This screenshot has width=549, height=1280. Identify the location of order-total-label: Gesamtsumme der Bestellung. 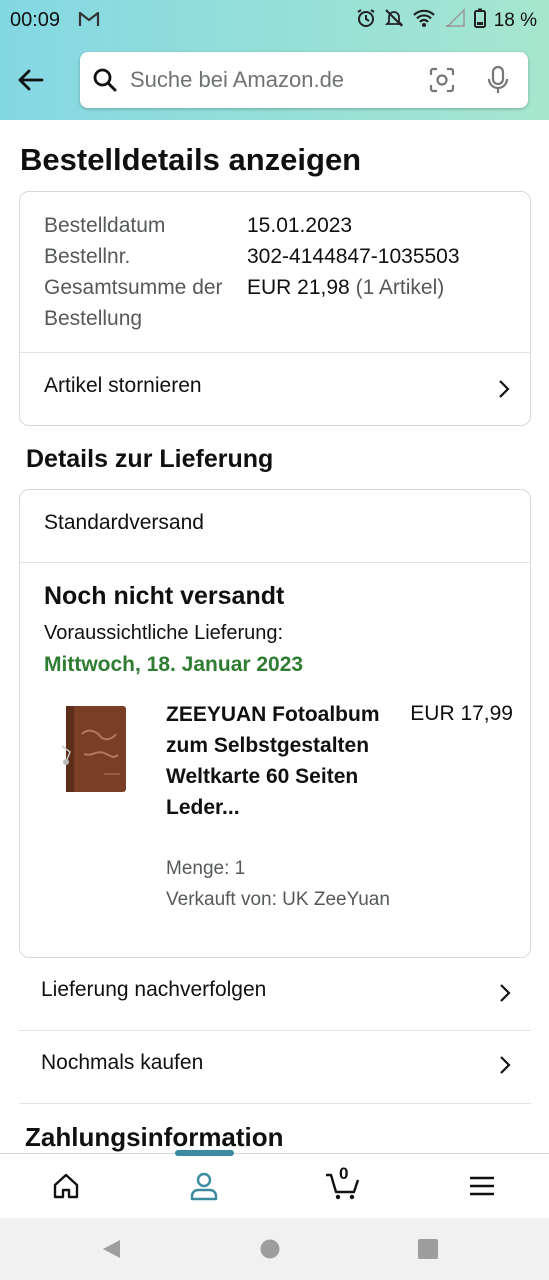
(133, 303).